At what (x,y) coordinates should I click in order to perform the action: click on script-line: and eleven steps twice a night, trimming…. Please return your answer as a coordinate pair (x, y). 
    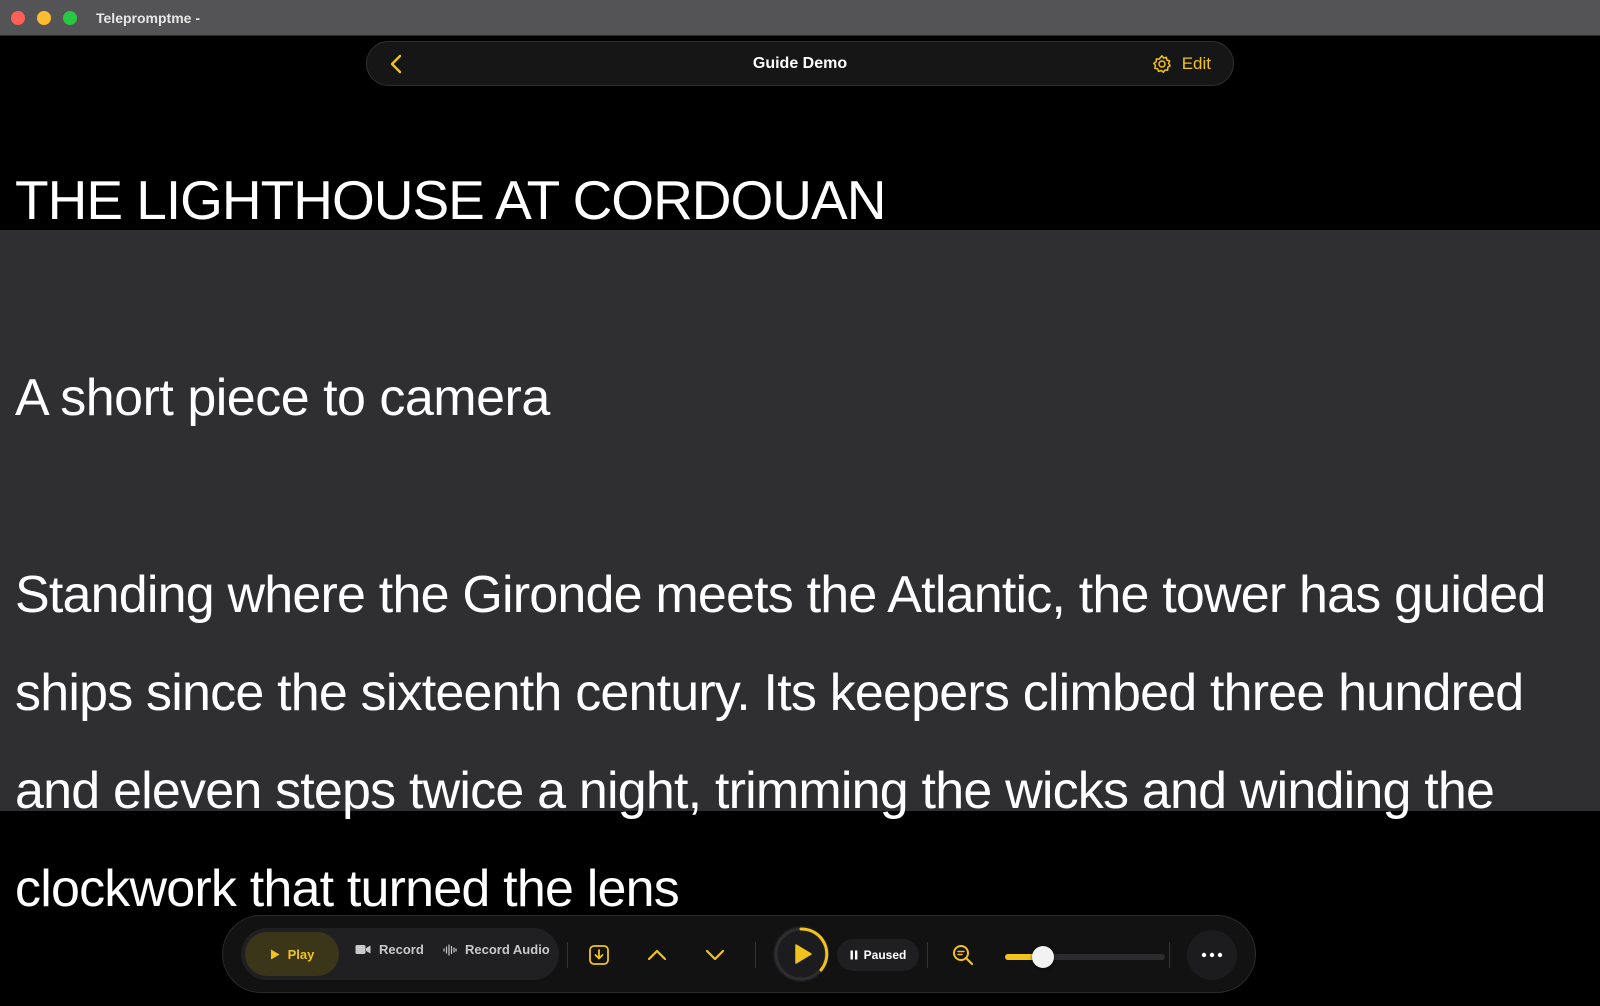
    Looking at the image, I should click on (755, 791).